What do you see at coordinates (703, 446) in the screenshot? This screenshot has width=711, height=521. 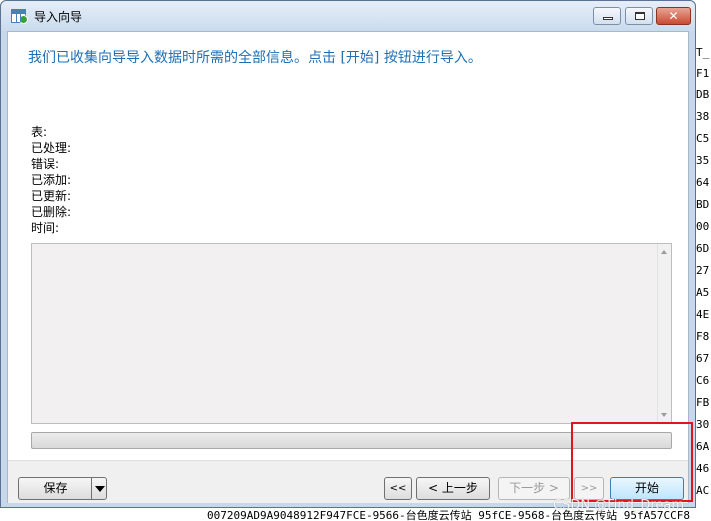 I see `background-text-row: 6A` at bounding box center [703, 446].